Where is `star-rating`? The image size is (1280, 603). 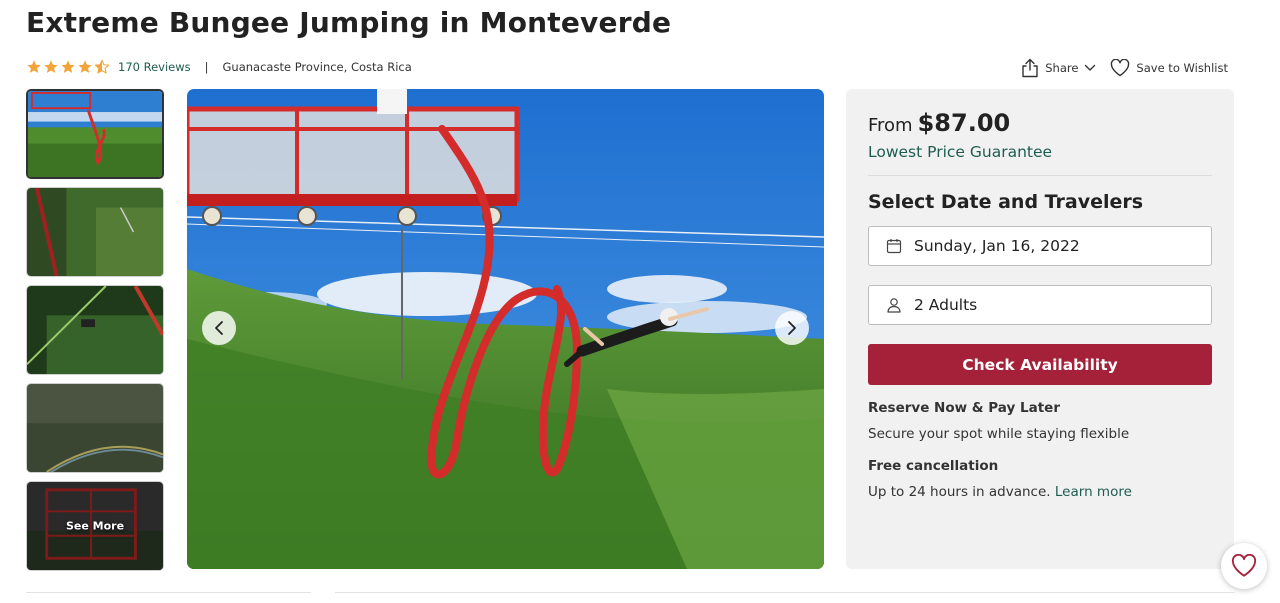
star-rating is located at coordinates (68, 67).